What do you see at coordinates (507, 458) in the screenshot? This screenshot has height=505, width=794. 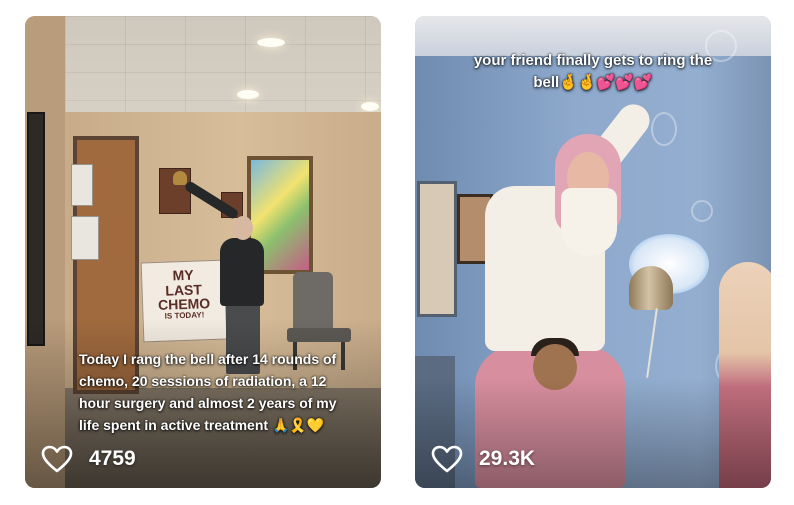 I see `like-count: 29.3K` at bounding box center [507, 458].